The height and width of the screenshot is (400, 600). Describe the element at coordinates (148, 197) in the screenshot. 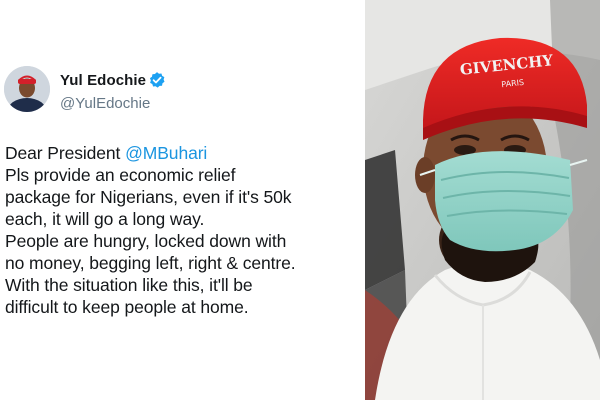

I see `tweet-line: package for Nigerians, even if it's 50k` at that location.